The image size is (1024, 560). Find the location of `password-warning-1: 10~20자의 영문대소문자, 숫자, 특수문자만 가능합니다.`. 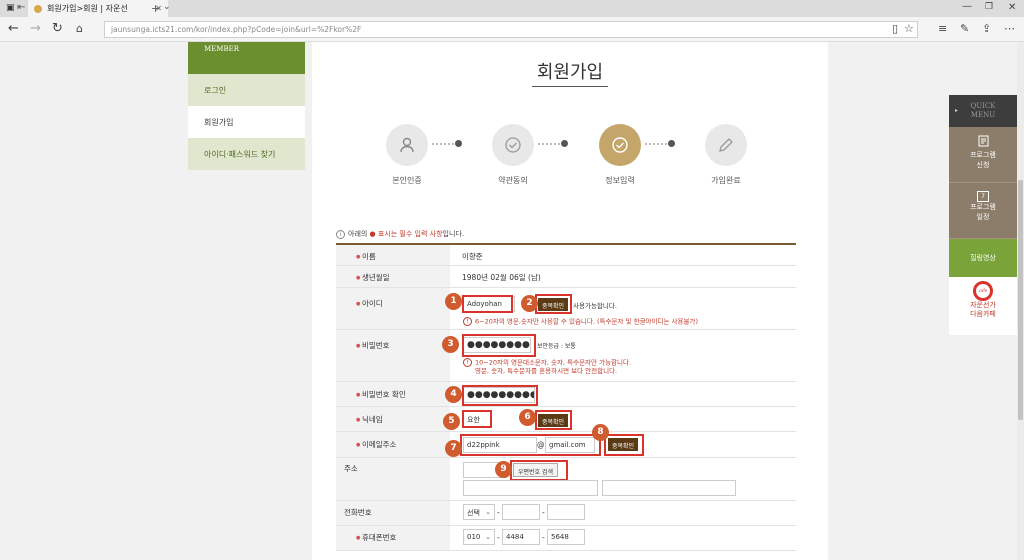

password-warning-1: 10~20자의 영문대소문자, 숫자, 특수문자만 가능합니다. is located at coordinates (553, 362).